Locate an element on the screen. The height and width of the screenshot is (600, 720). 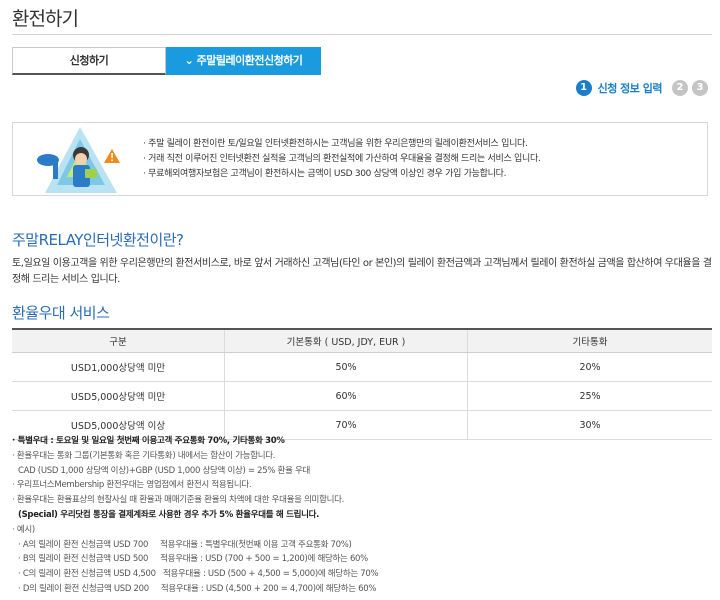
table-cell: 60% is located at coordinates (346, 396).